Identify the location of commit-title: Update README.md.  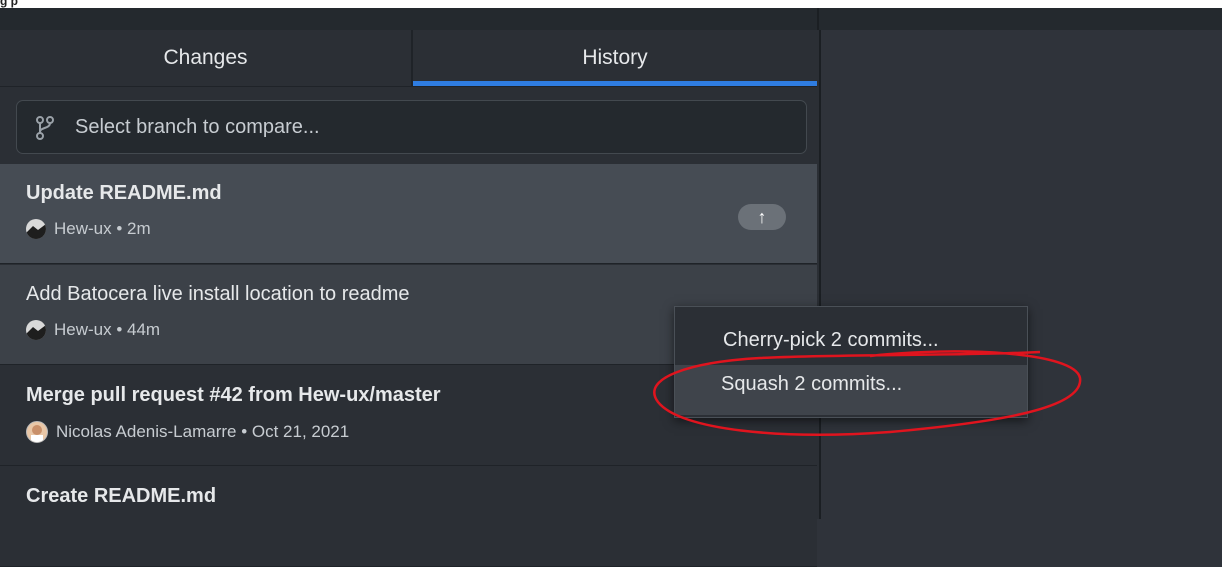
(124, 193).